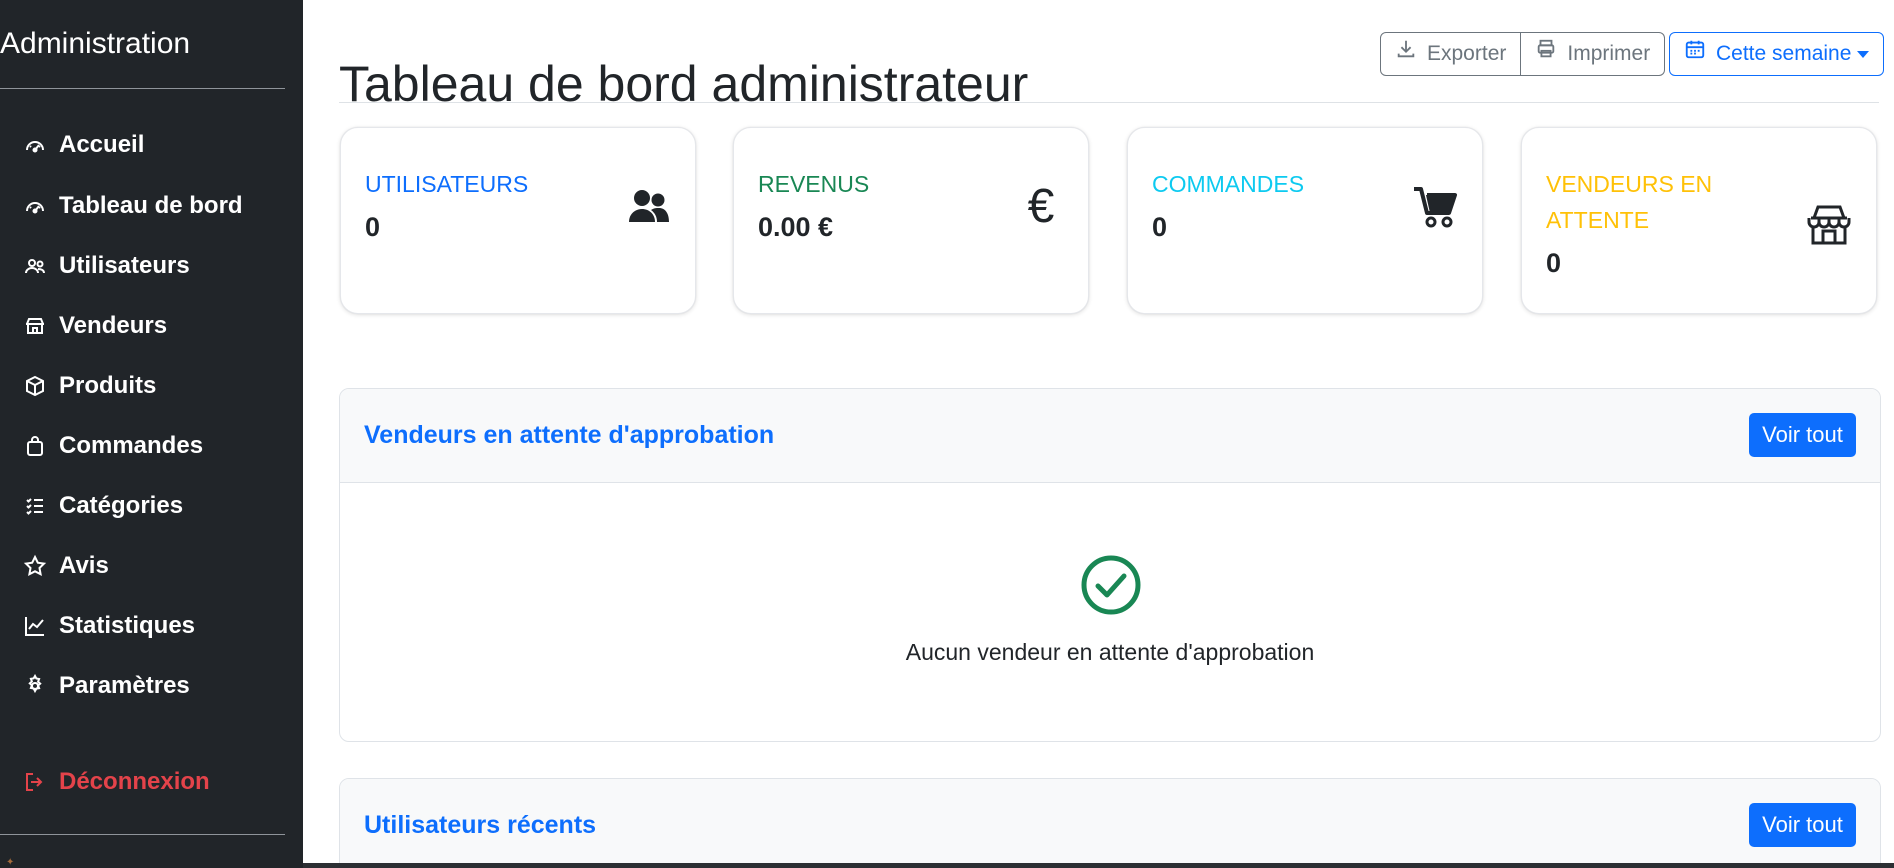 The image size is (1894, 868). I want to click on period-dropdown-wrapper: Cette semaine, so click(1777, 55).